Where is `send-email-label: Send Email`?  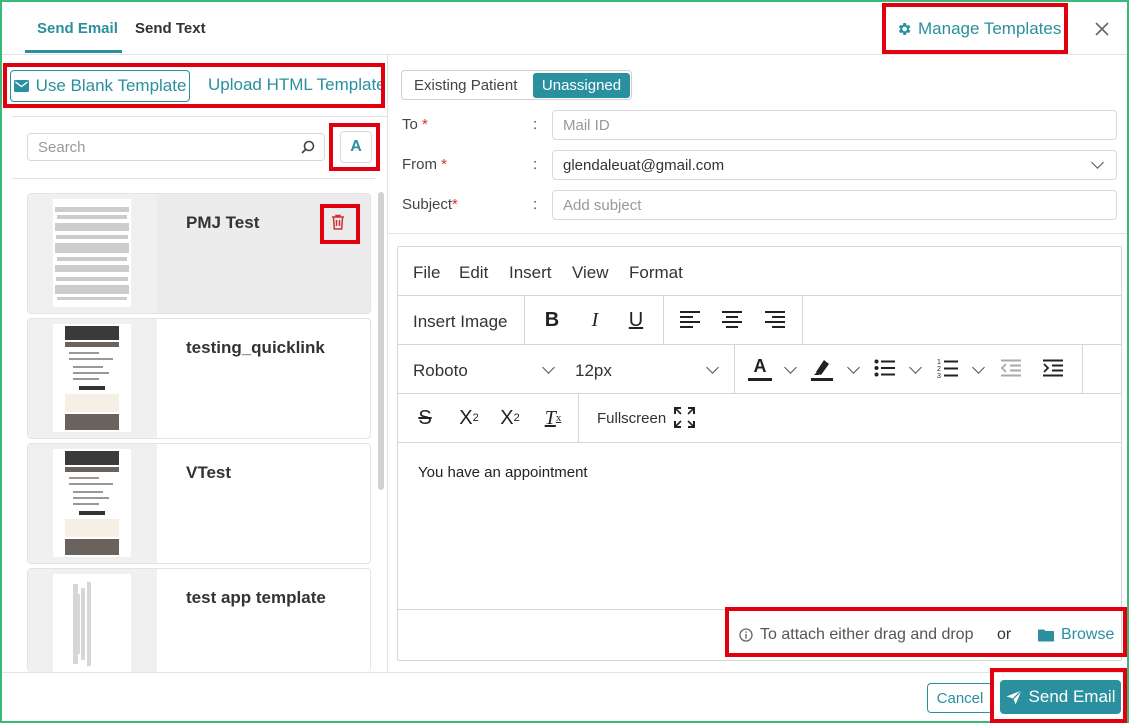
send-email-label: Send Email is located at coordinates (1072, 696).